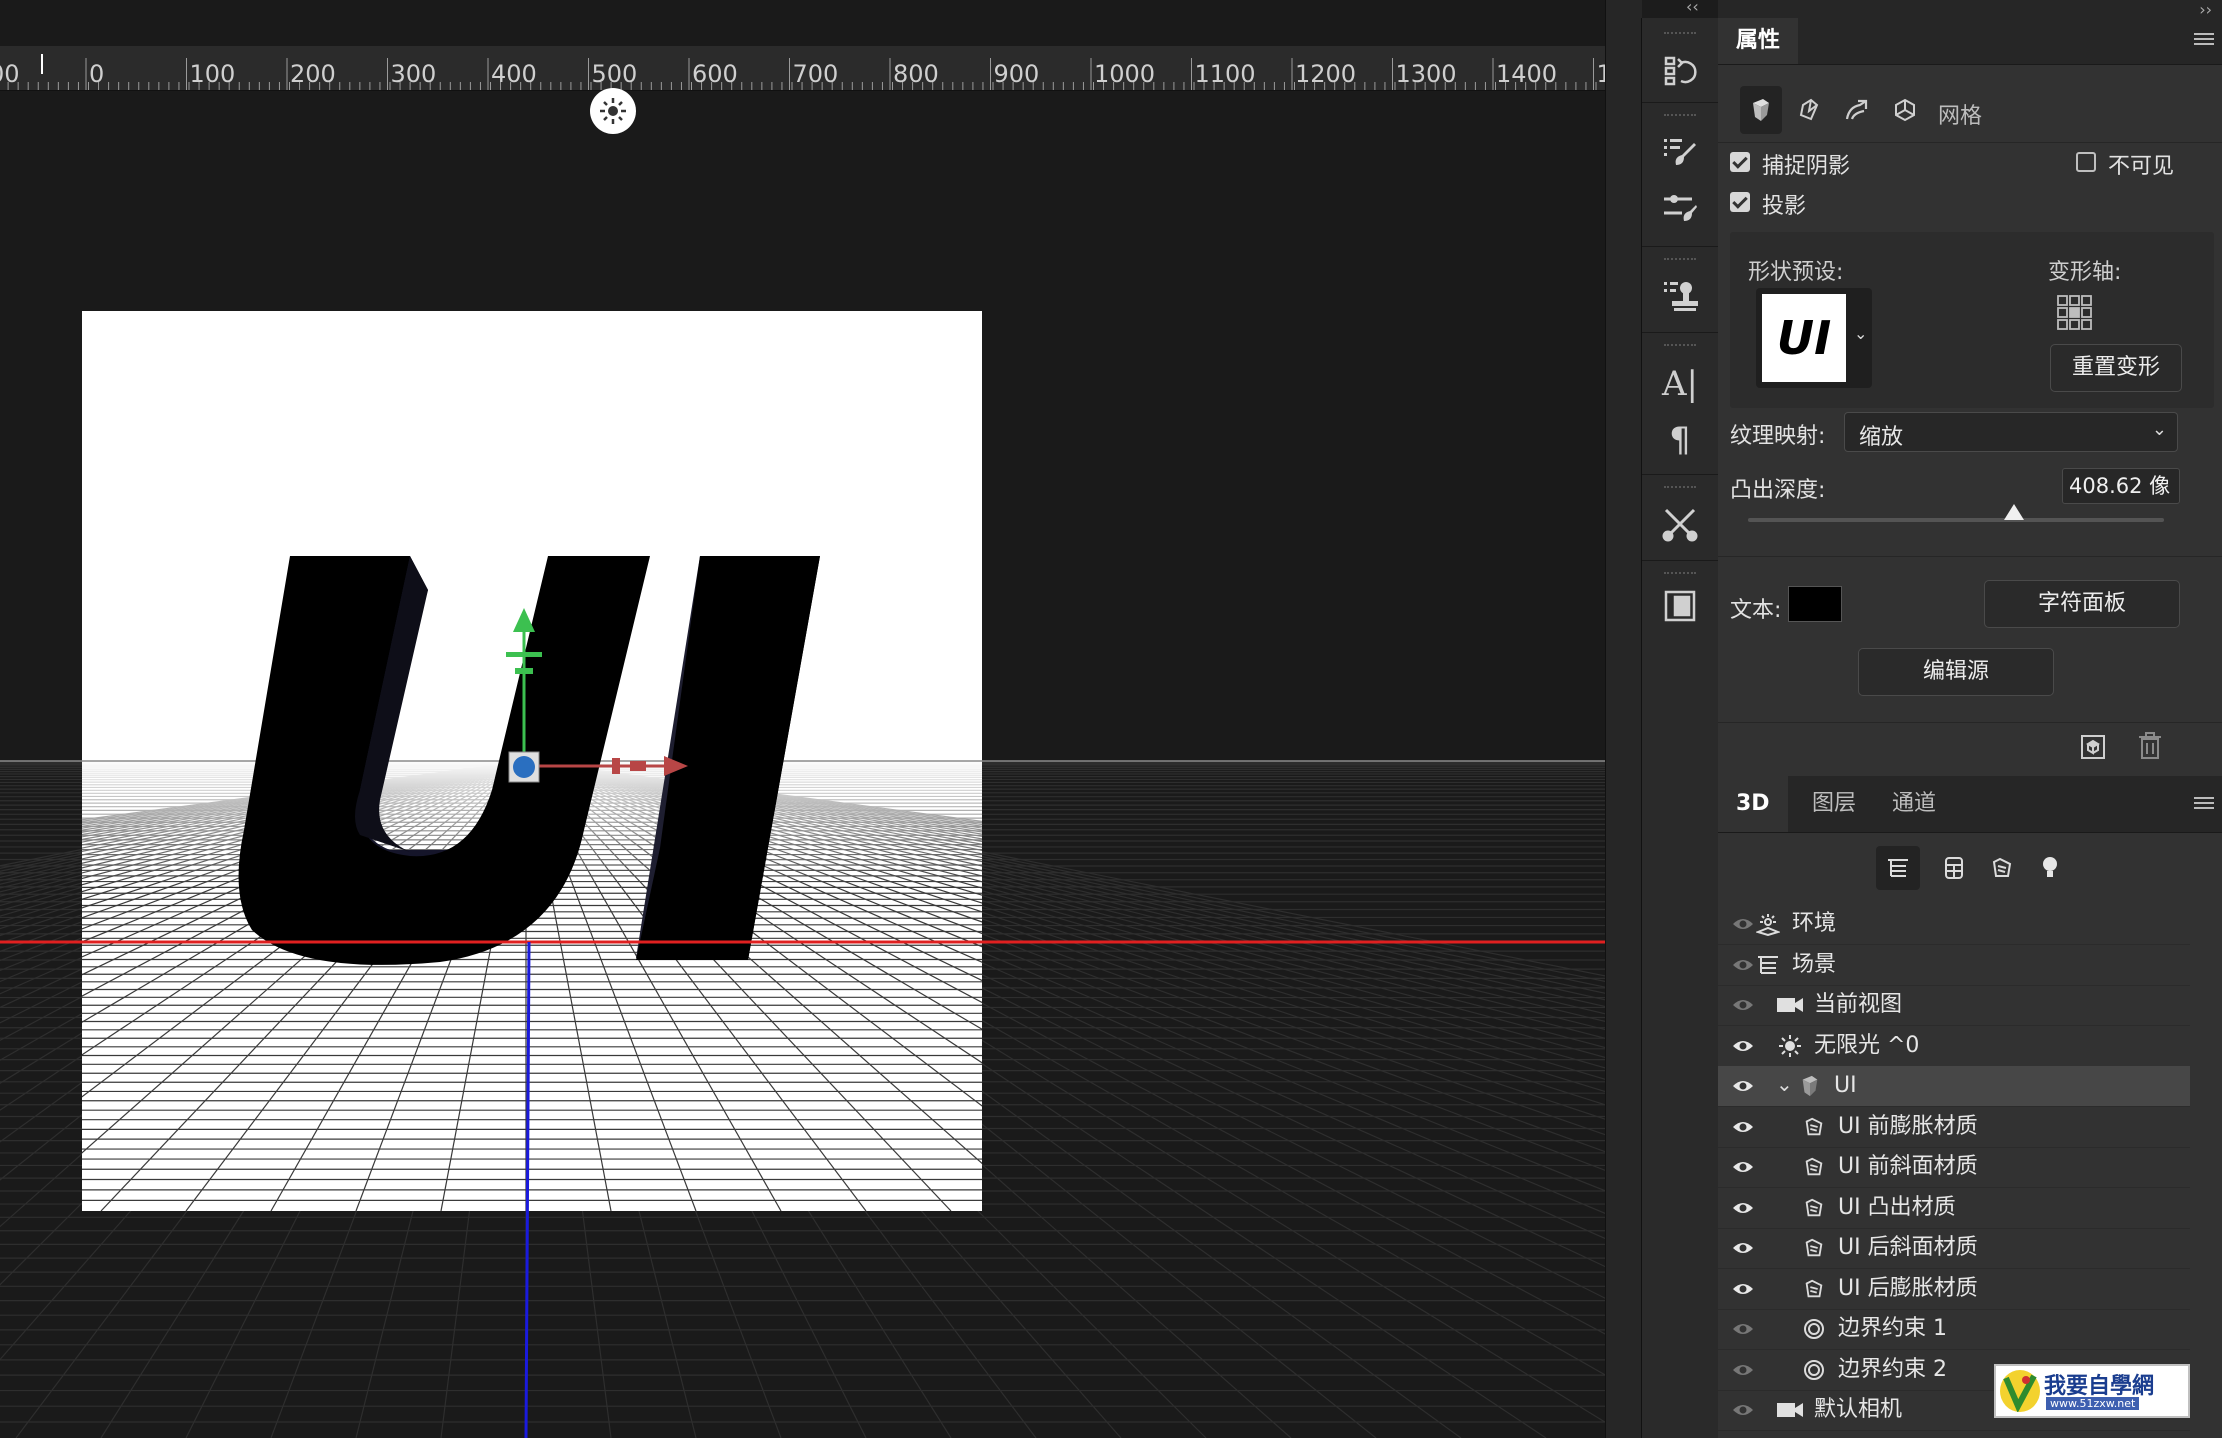  What do you see at coordinates (2086, 162) in the screenshot?
I see `invisible-checkbox` at bounding box center [2086, 162].